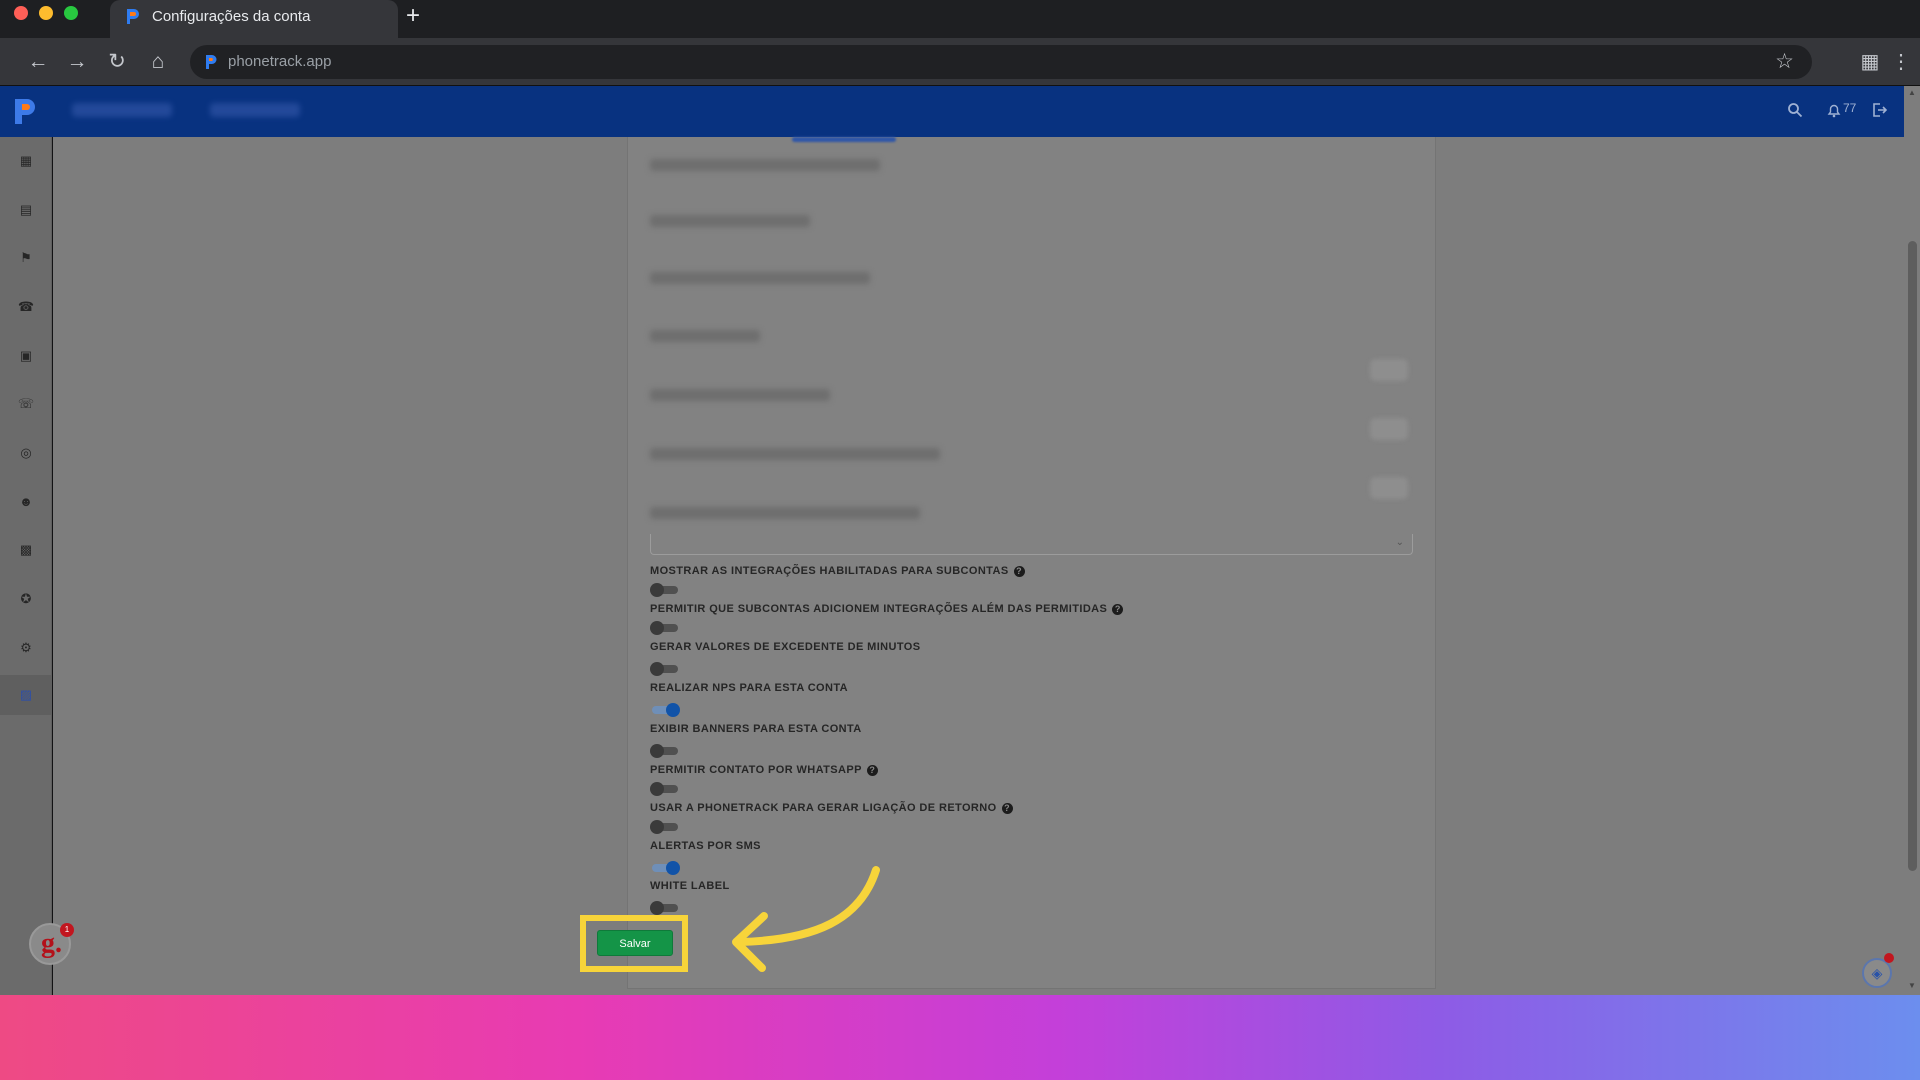 This screenshot has height=1080, width=1920. Describe the element at coordinates (117, 62) in the screenshot. I see `reload-icon: ↻` at that location.